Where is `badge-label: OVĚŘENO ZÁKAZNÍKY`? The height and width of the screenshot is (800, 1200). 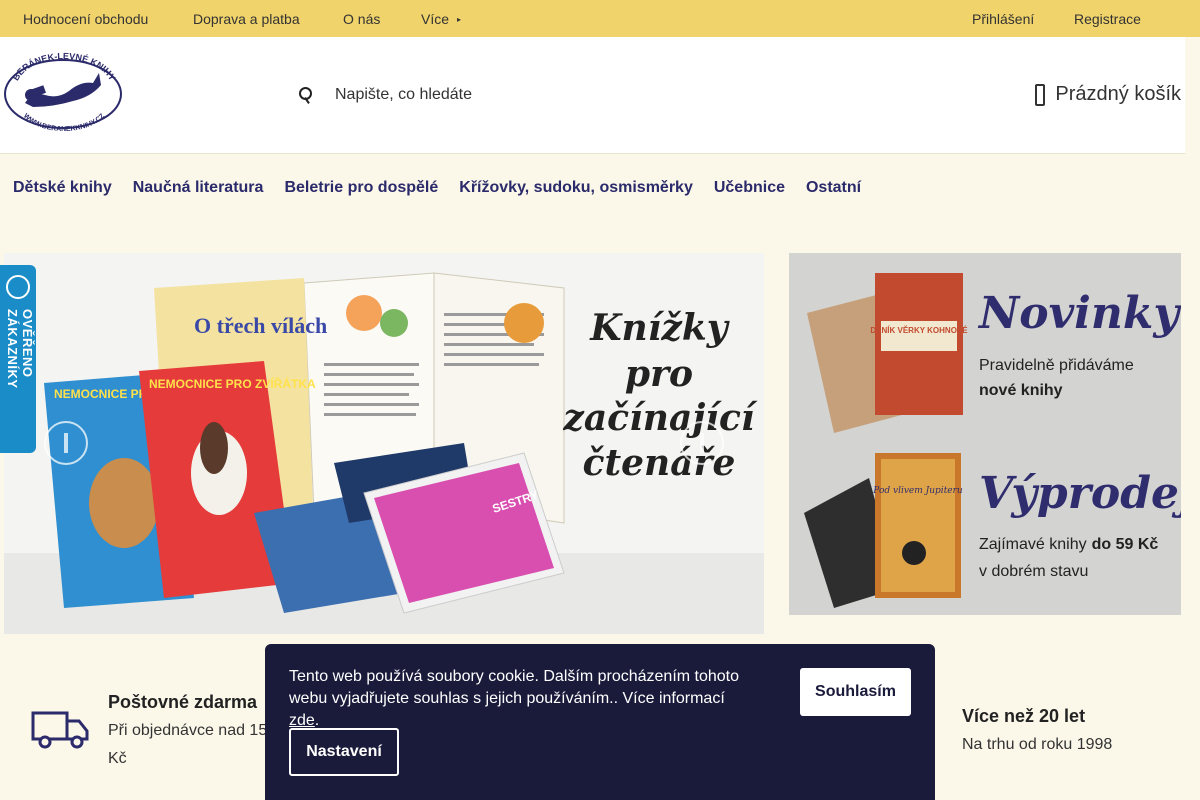
badge-label: OVĚŘENO ZÁKAZNÍKY is located at coordinates (20, 349).